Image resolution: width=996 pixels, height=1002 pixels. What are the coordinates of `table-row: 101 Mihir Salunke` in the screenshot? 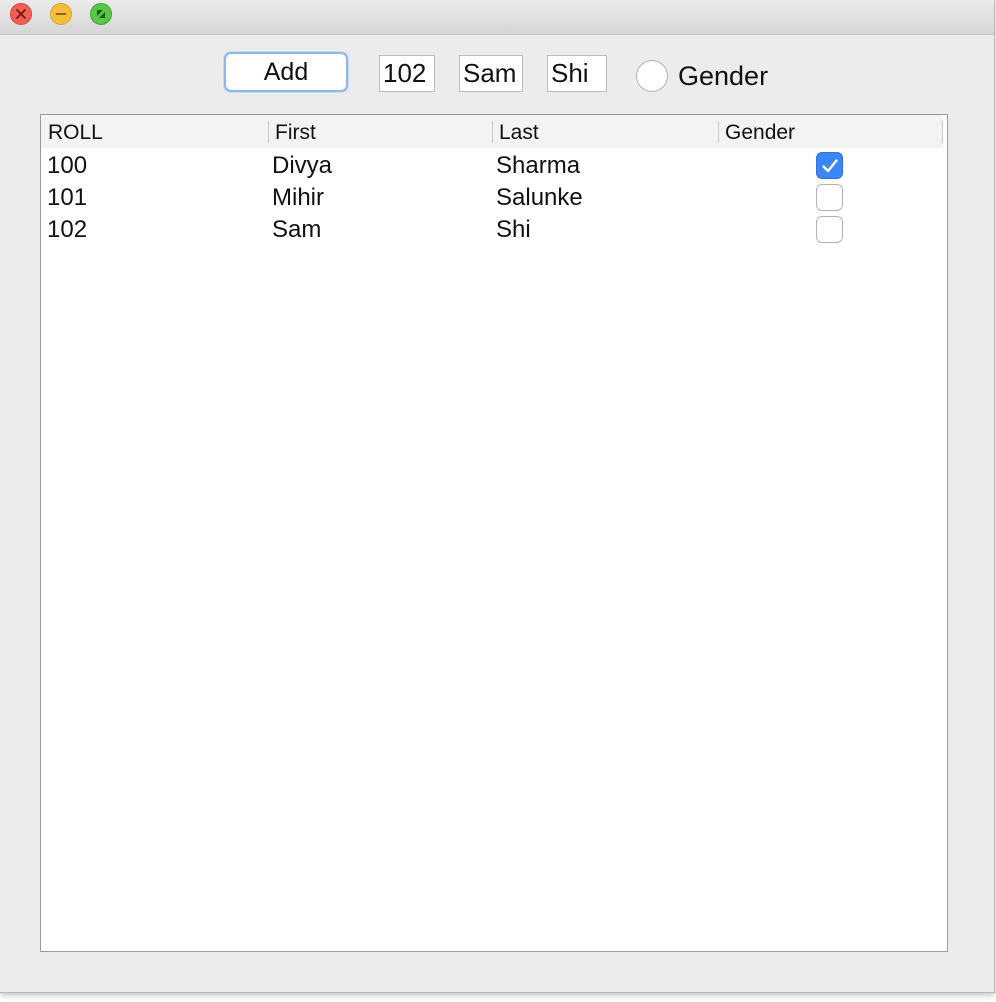 It's located at (492, 197).